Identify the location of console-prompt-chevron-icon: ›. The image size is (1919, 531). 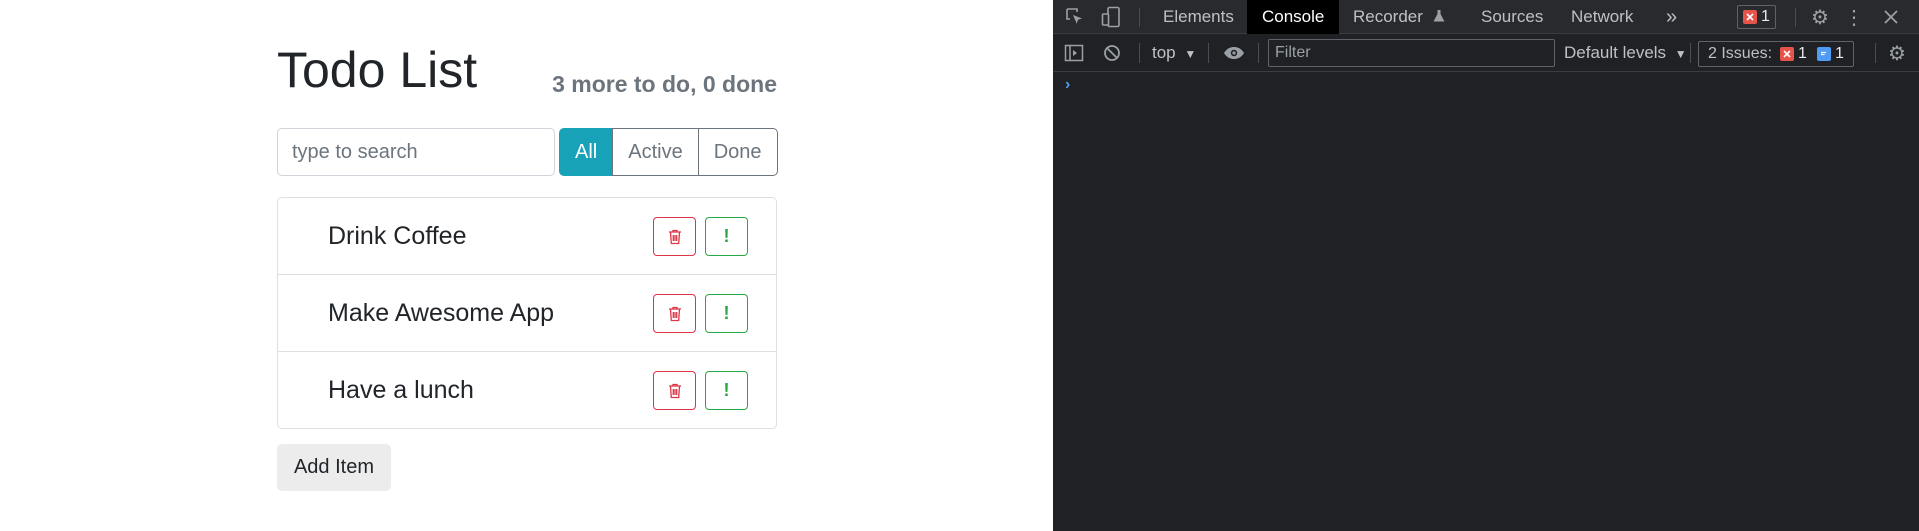
(1067, 85).